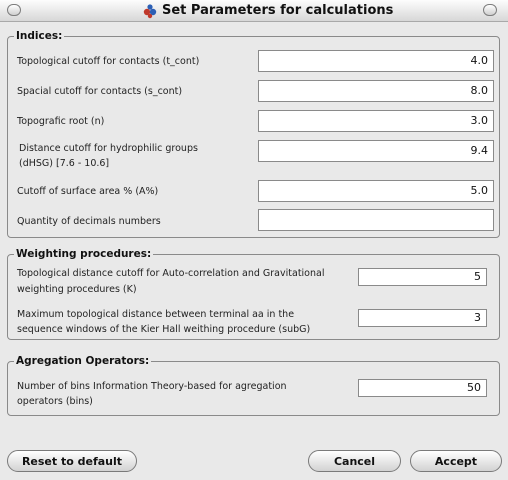  What do you see at coordinates (150, 11) in the screenshot?
I see `app-icon` at bounding box center [150, 11].